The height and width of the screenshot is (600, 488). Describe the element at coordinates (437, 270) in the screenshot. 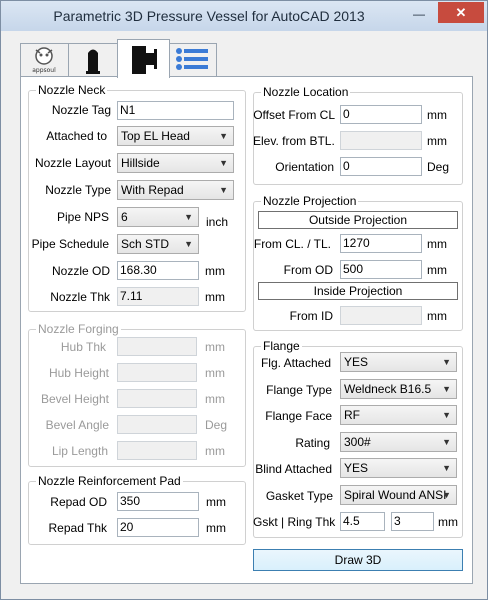

I see `from-od-unit: mm` at that location.